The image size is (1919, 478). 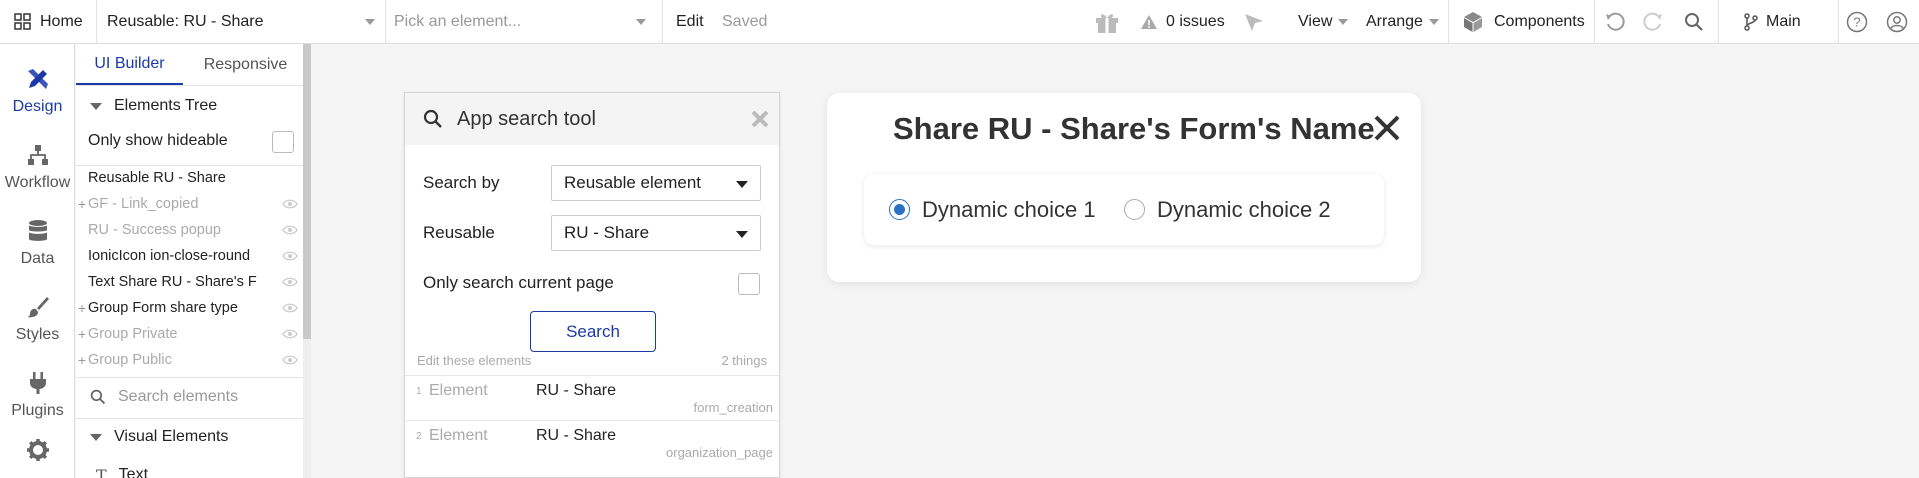 I want to click on result-row: 1 Element RU - Share form_creation, so click(x=592, y=397).